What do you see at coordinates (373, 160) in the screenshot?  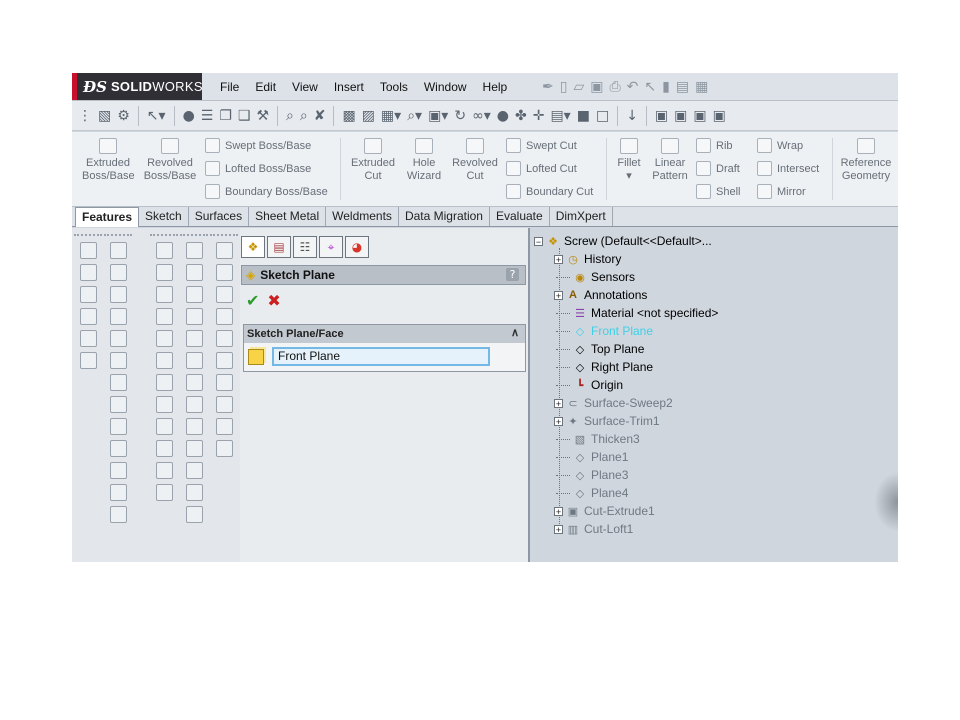 I see `extruded-cut-button: Extruded Cut` at bounding box center [373, 160].